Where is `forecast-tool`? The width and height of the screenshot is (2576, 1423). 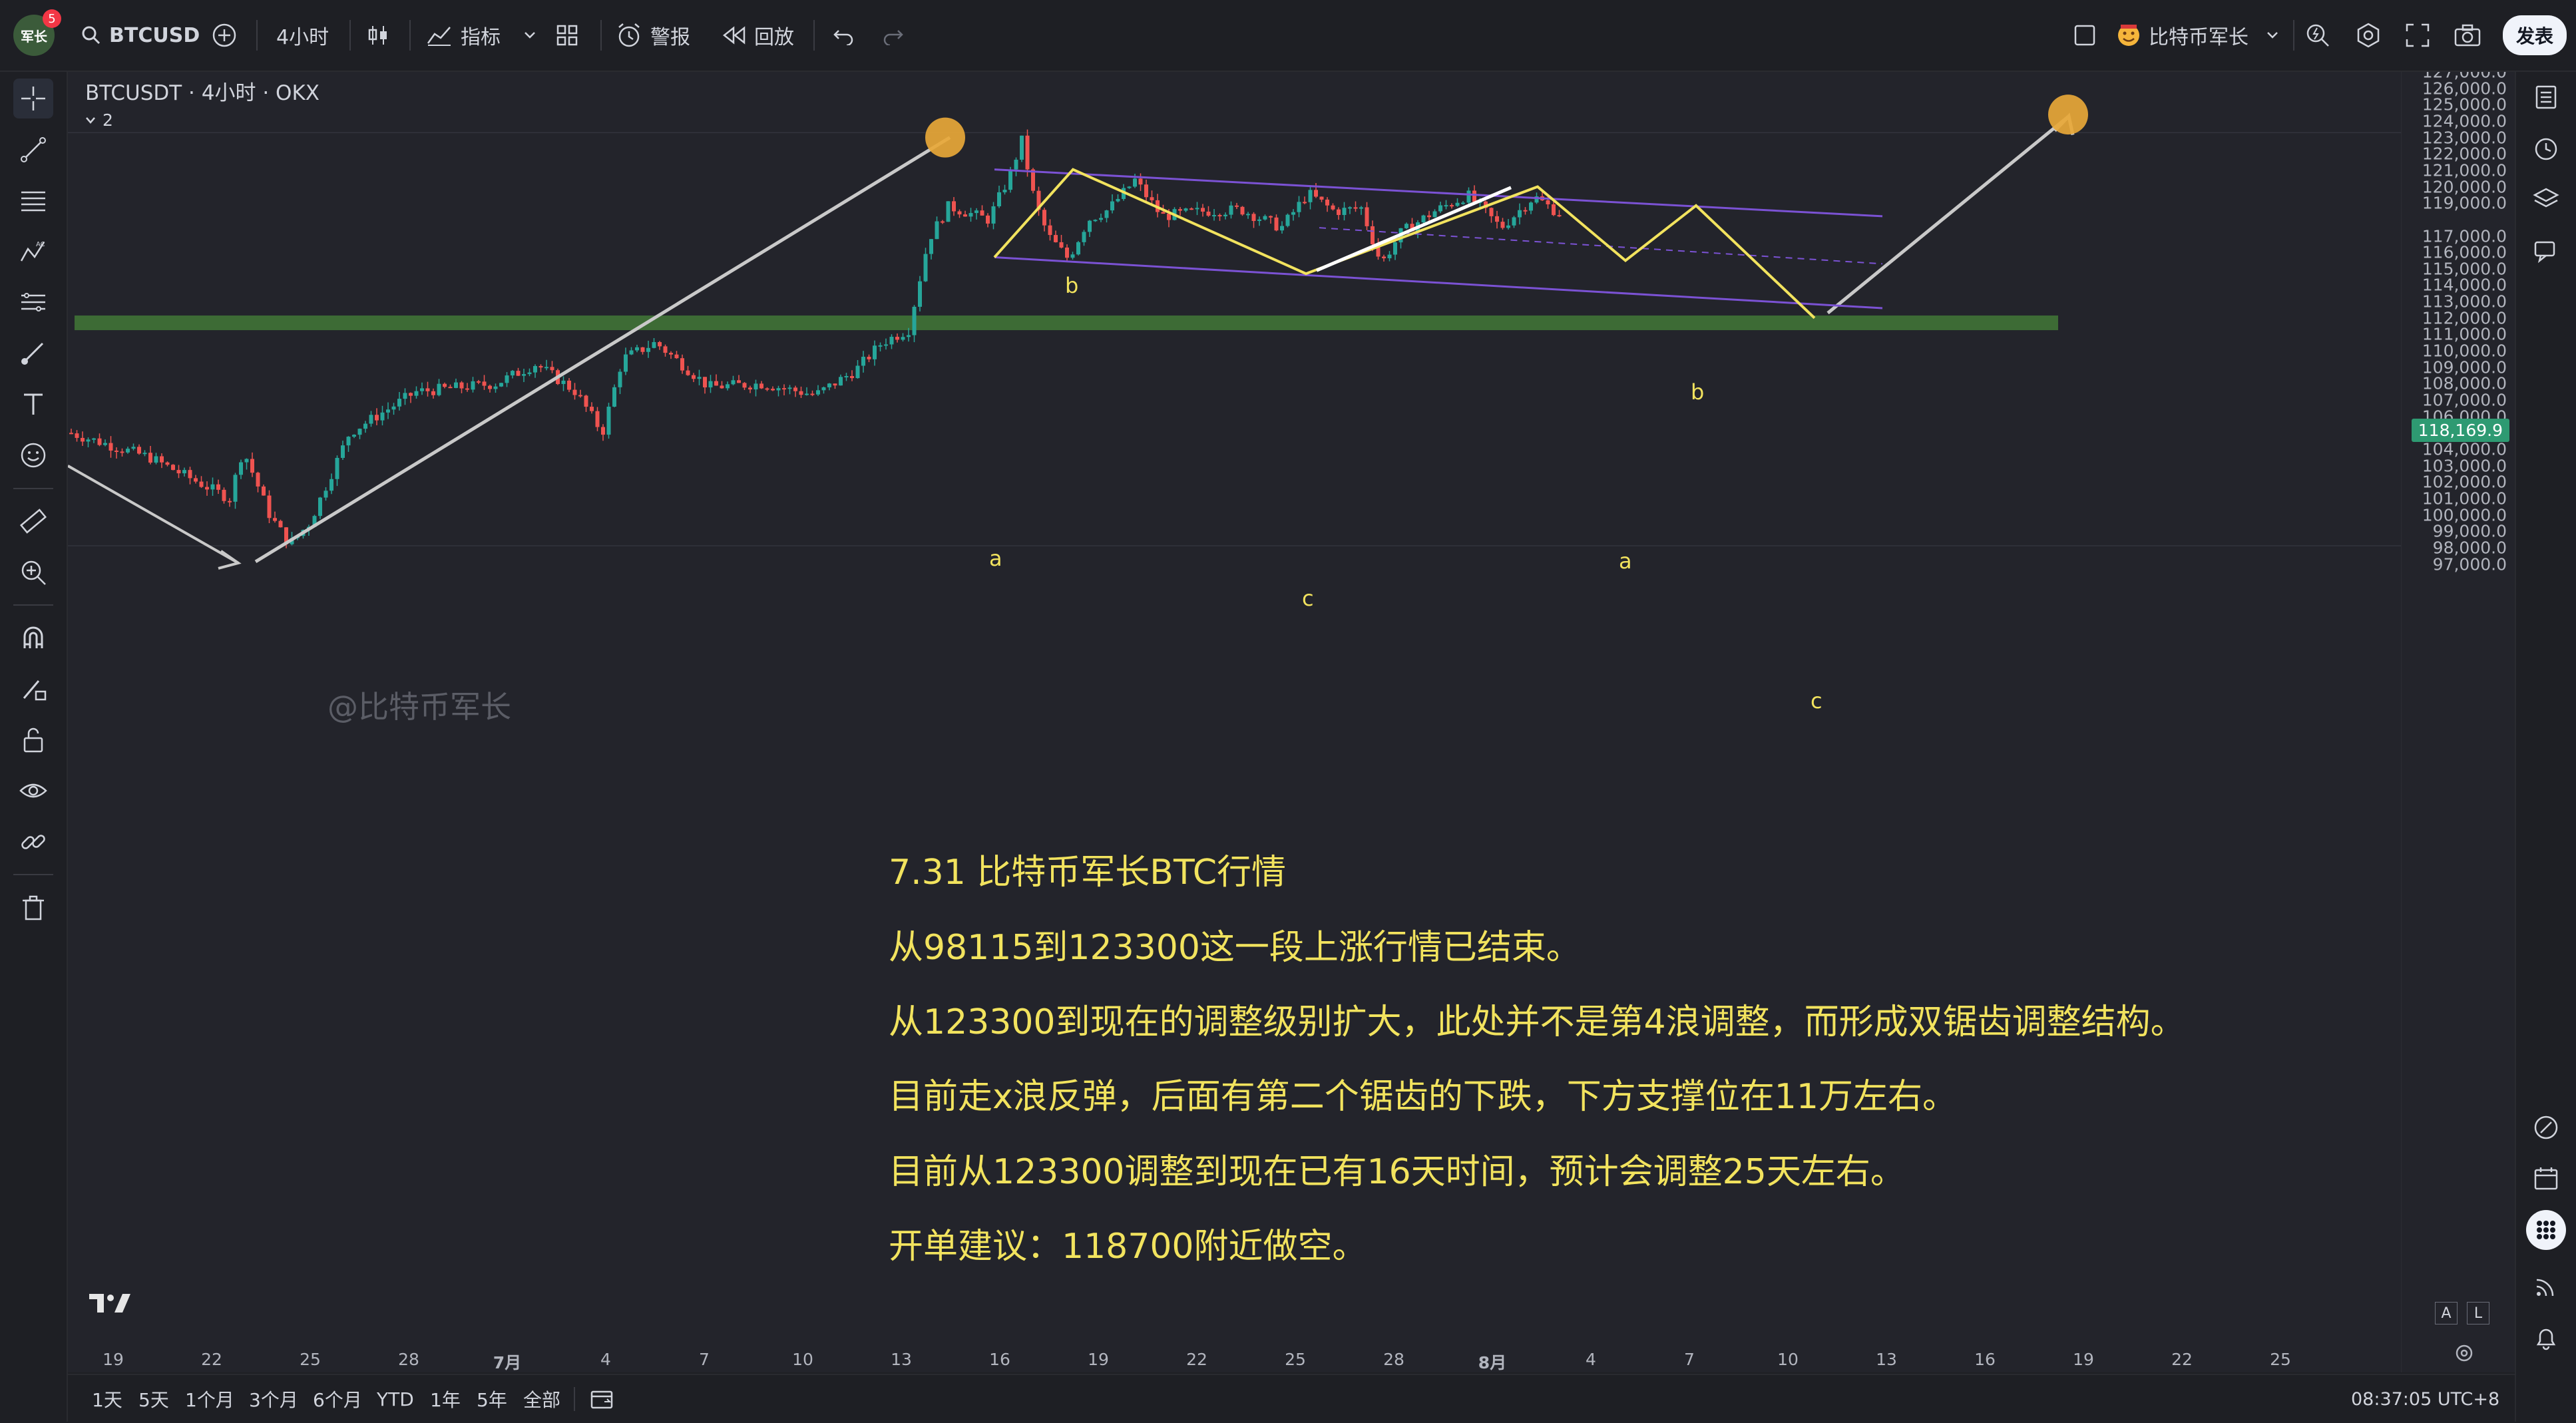 forecast-tool is located at coordinates (33, 302).